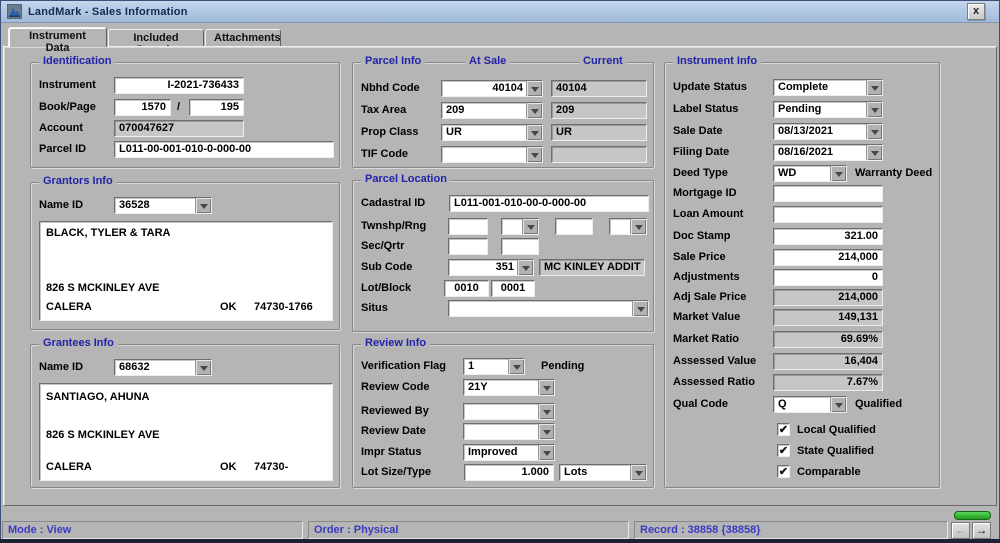 The width and height of the screenshot is (1000, 543). What do you see at coordinates (491, 267) in the screenshot?
I see `sub-code-combo: 351` at bounding box center [491, 267].